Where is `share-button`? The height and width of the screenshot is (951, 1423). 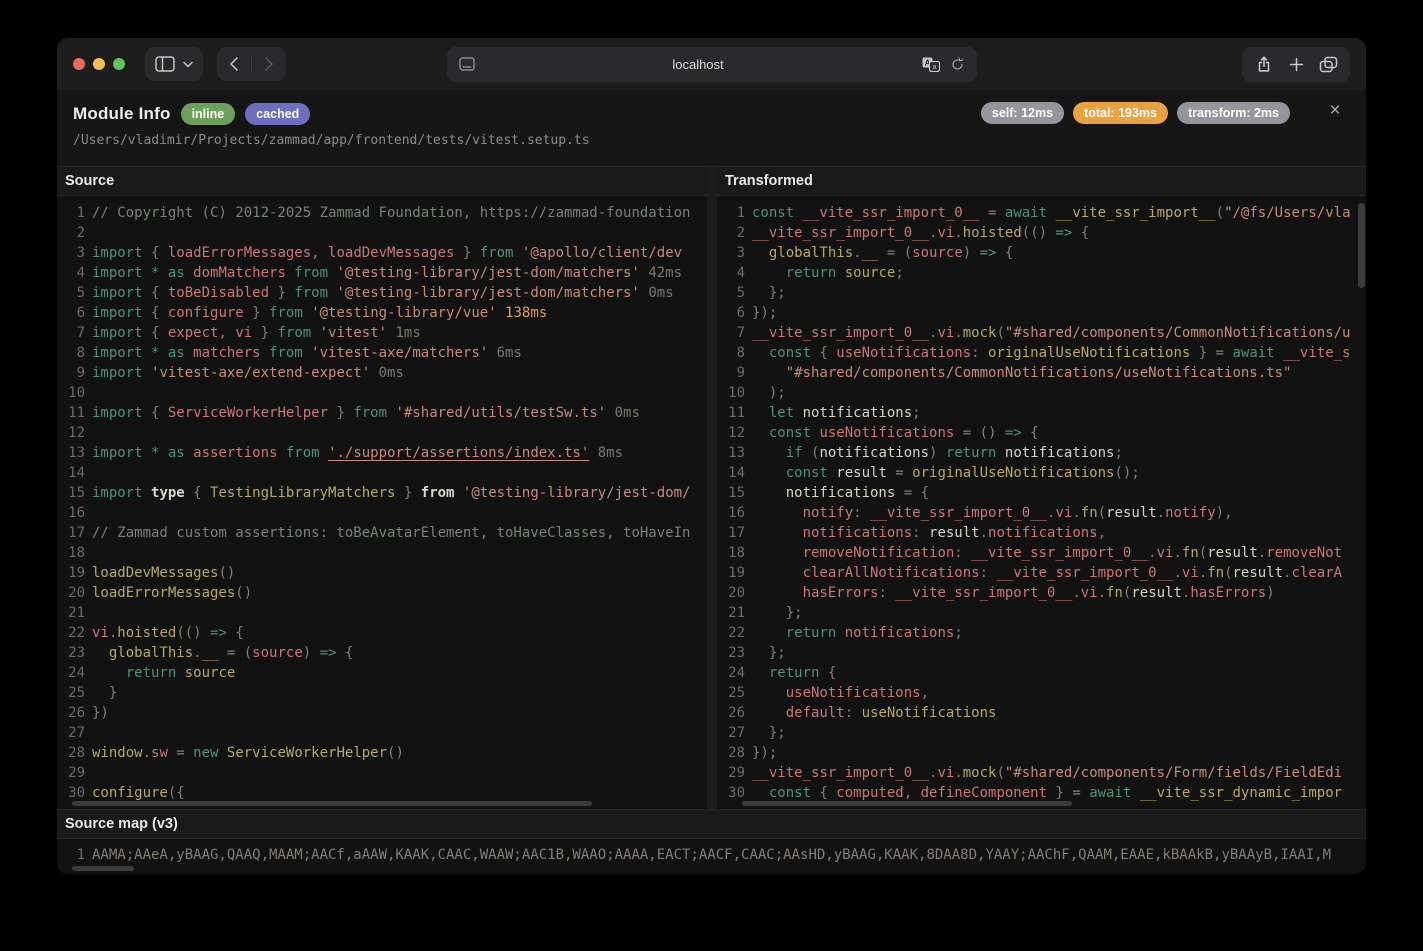
share-button is located at coordinates (1264, 64).